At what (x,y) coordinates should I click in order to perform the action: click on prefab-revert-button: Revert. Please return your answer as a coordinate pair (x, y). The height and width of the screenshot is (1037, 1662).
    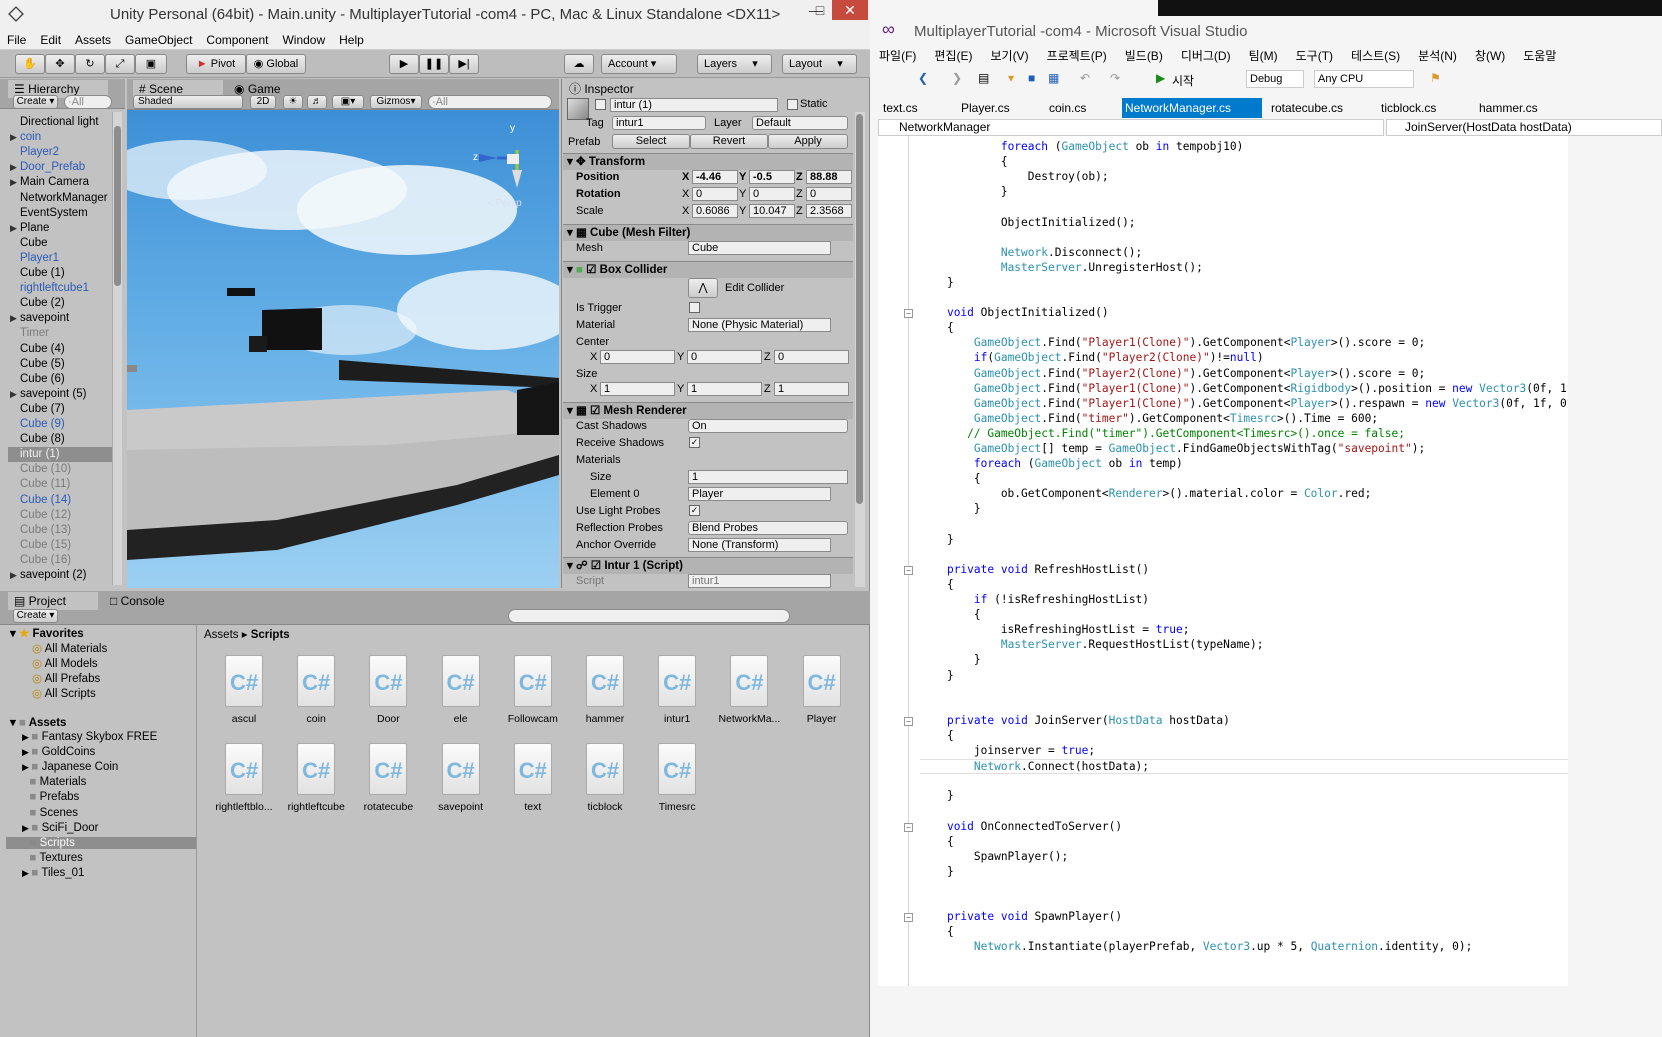
    Looking at the image, I should click on (729, 141).